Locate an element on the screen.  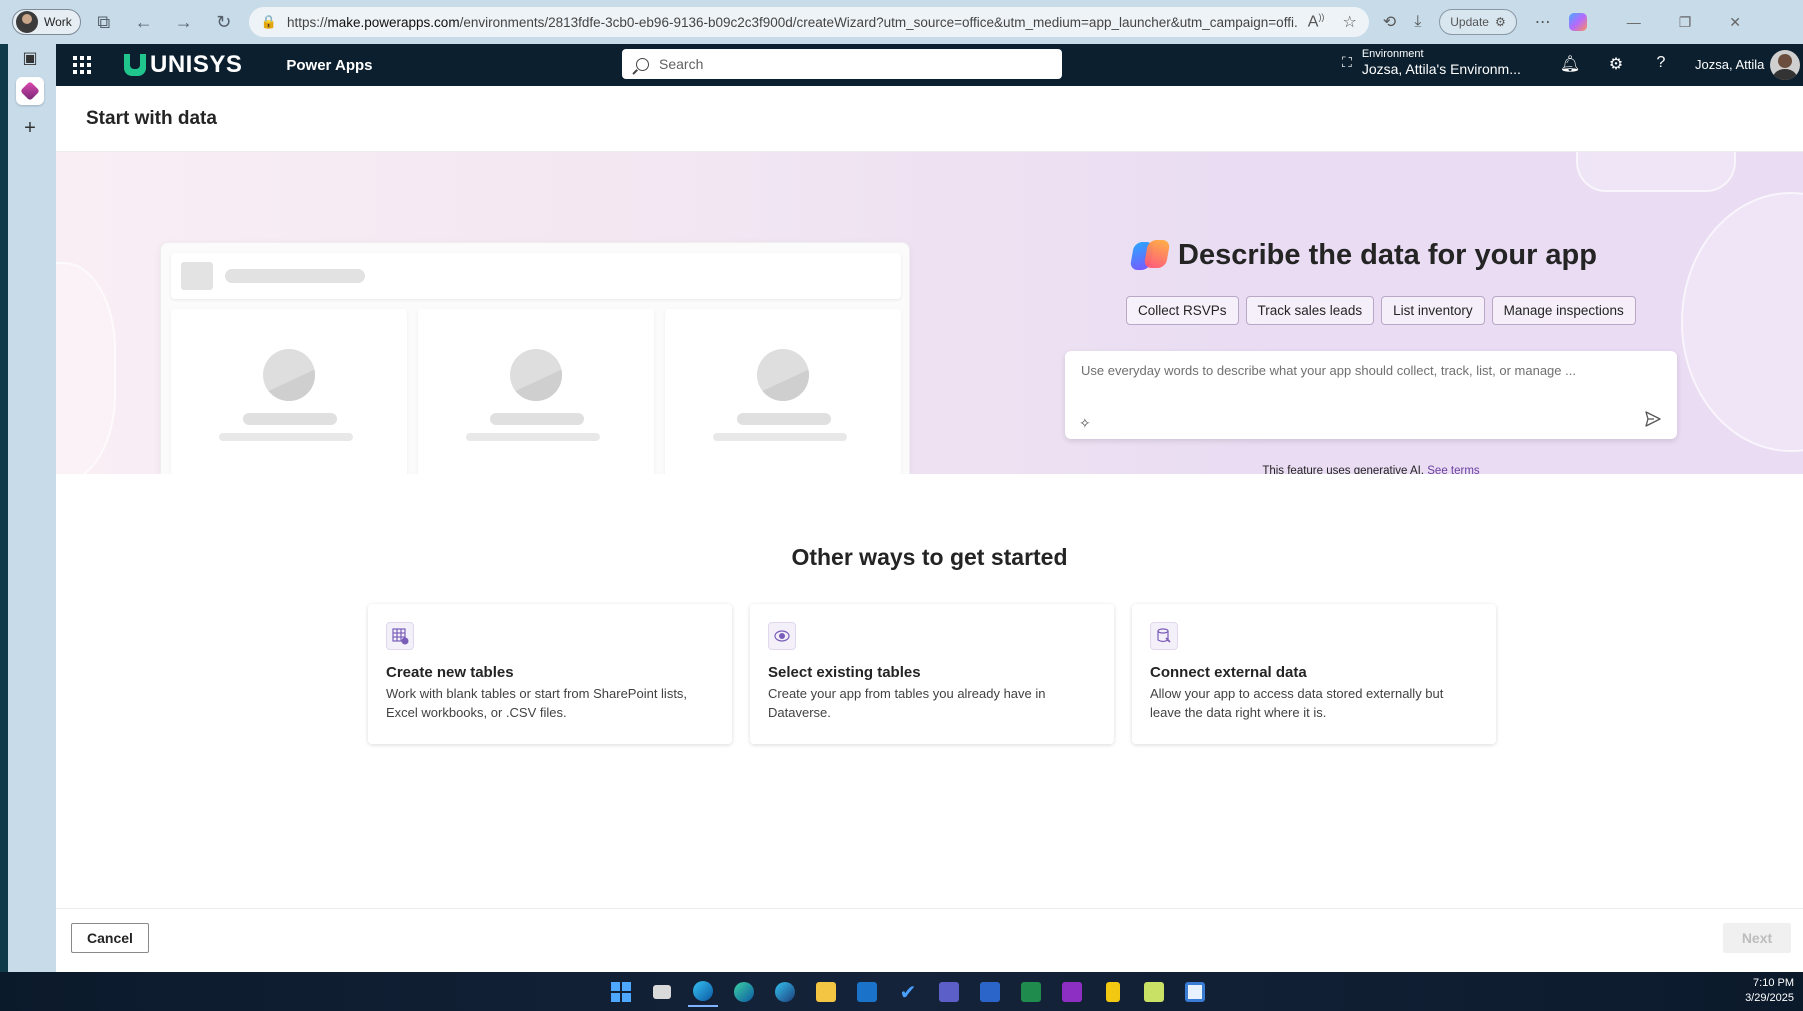
new-tab-icon: + is located at coordinates (30, 128).